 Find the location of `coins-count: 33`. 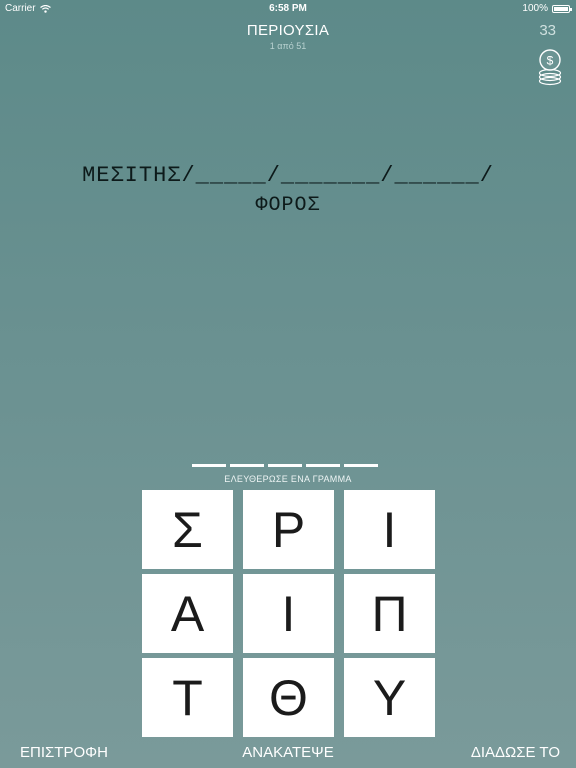

coins-count: 33 is located at coordinates (547, 30).